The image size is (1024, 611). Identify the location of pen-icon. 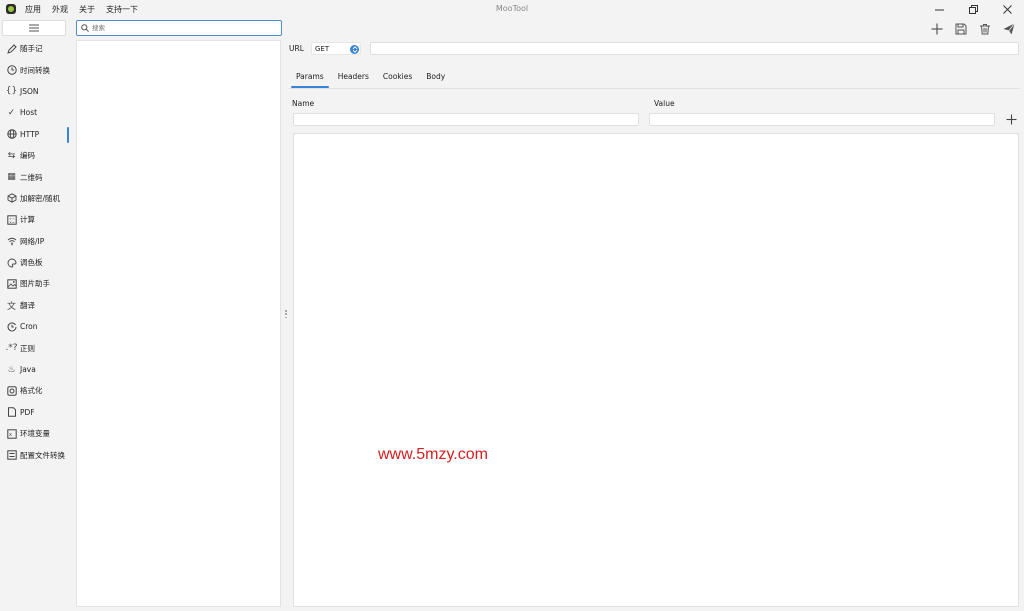
(11, 48).